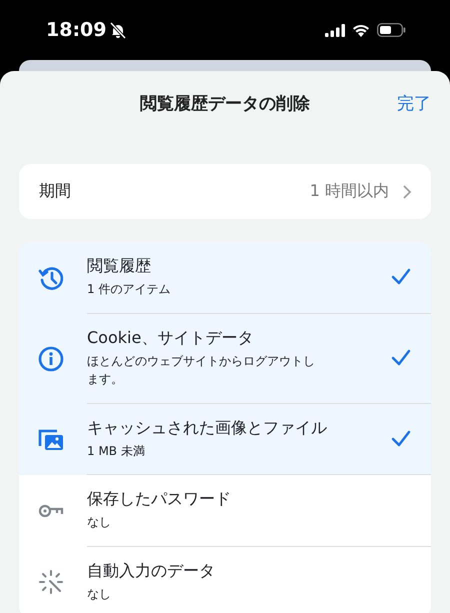  What do you see at coordinates (76, 30) in the screenshot?
I see `clock-time: 18:09` at bounding box center [76, 30].